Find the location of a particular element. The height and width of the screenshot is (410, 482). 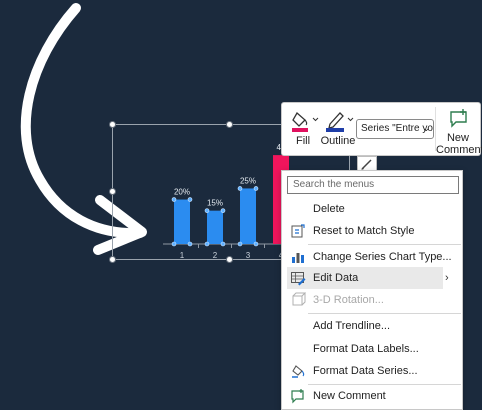

chevron-right-icon: › is located at coordinates (447, 278).